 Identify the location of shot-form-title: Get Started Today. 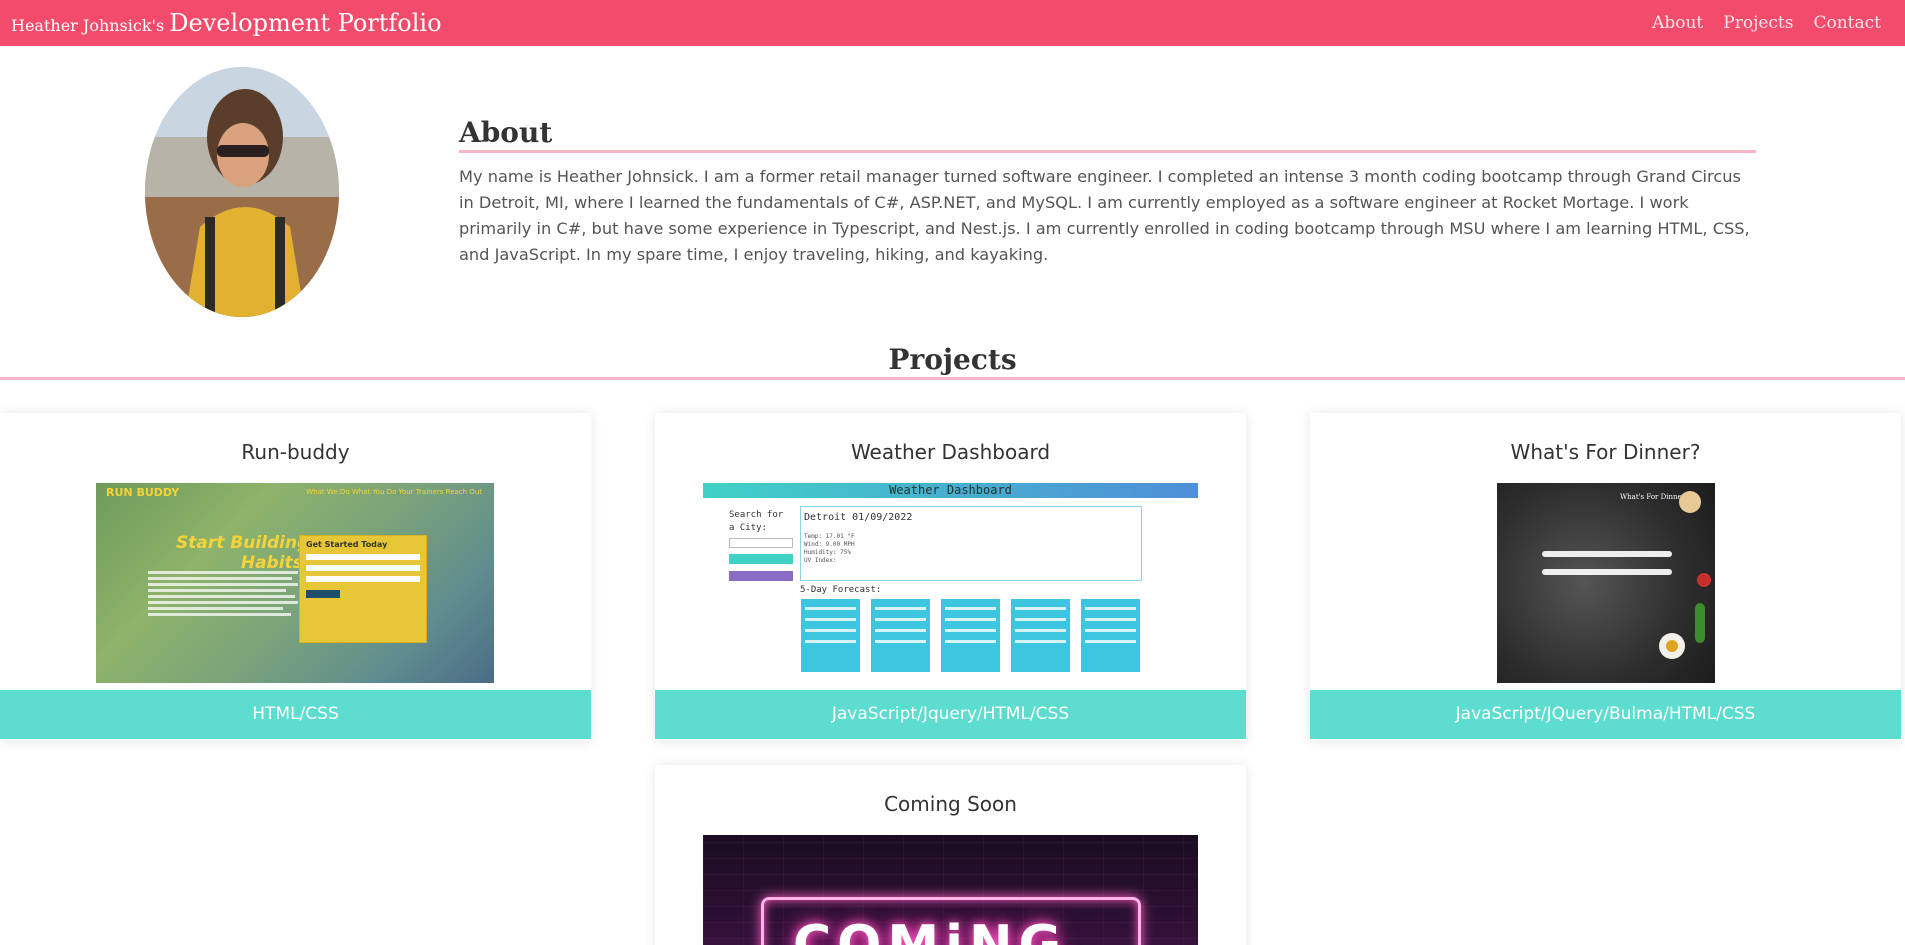
(347, 544).